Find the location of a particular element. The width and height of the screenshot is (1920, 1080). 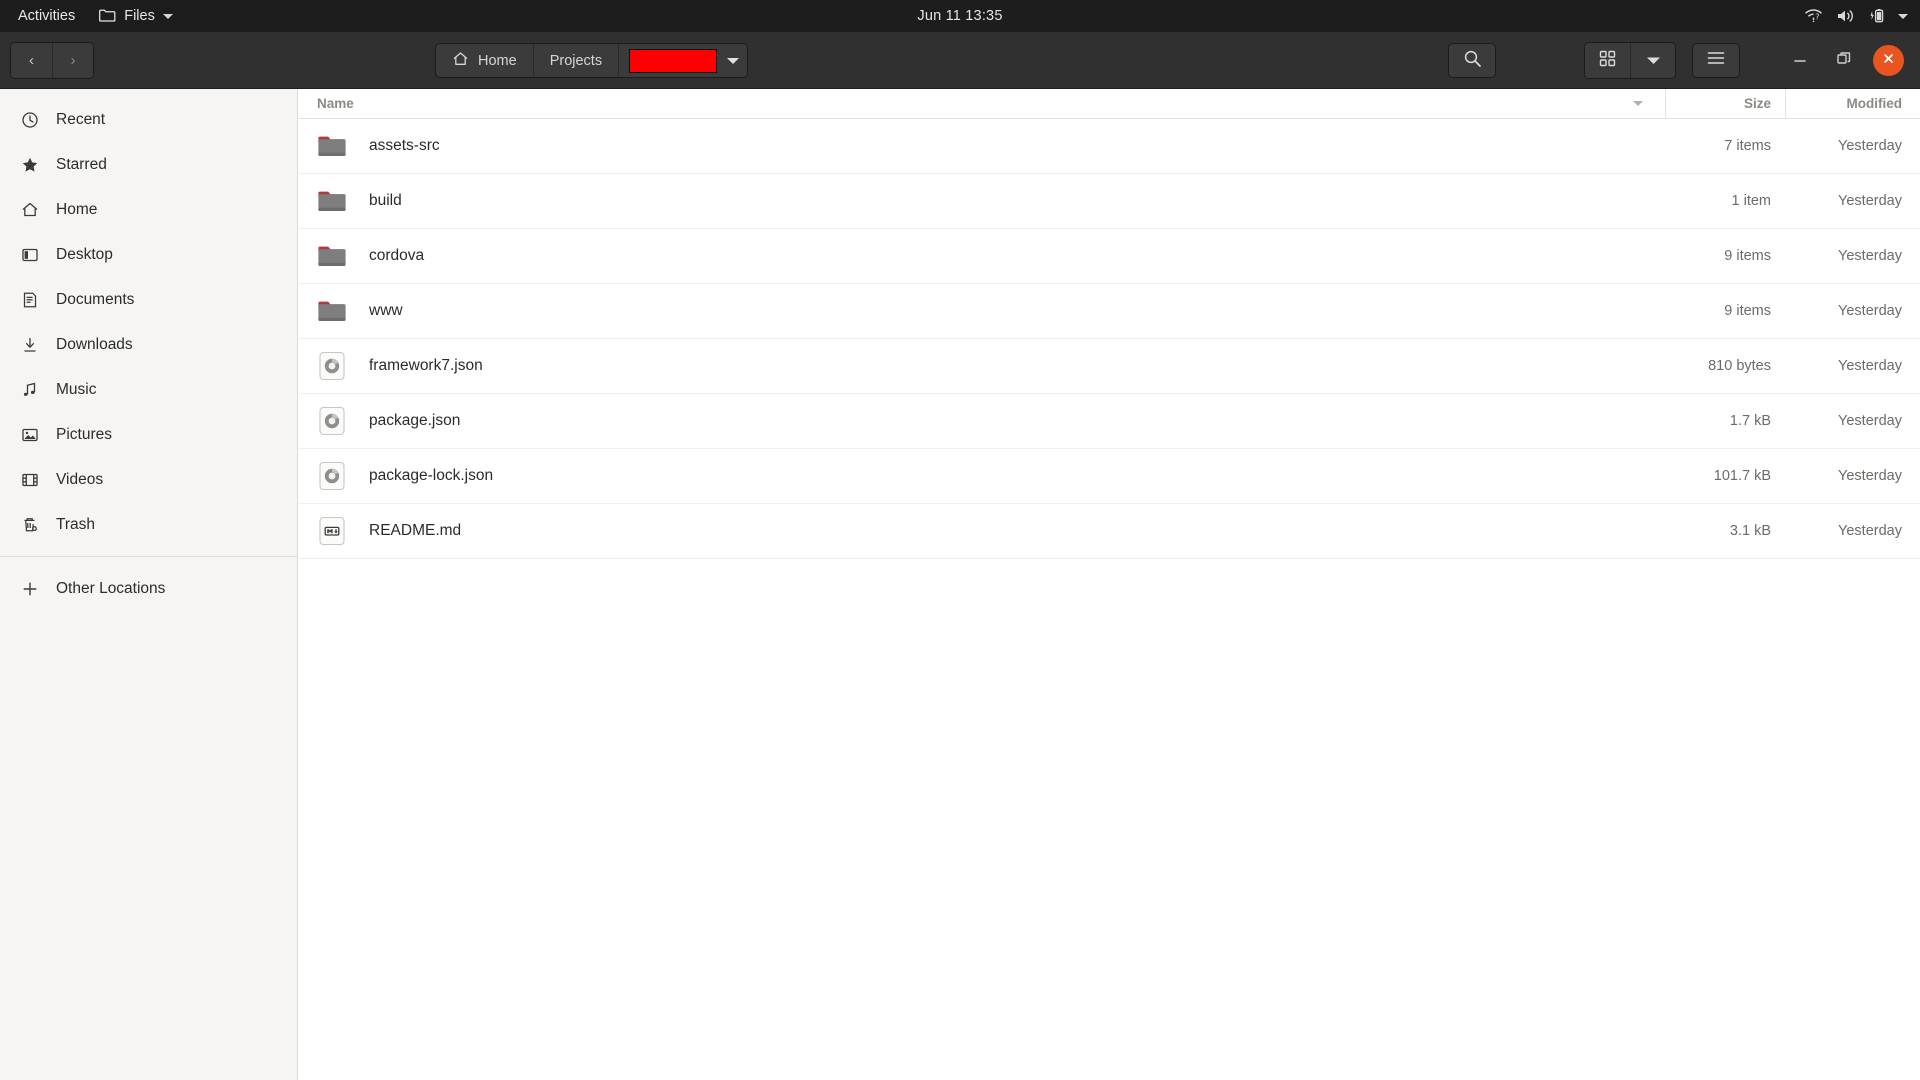

sidebar-item-pictures: Pictures is located at coordinates (148, 434).